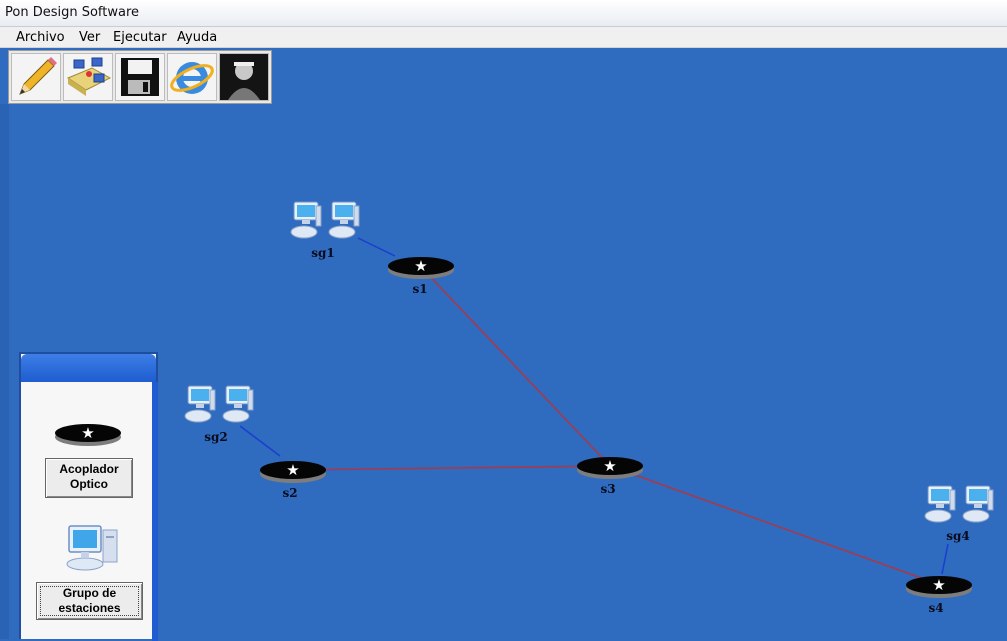  Describe the element at coordinates (515, 366) in the screenshot. I see `fiber-link-s1-s3` at that location.